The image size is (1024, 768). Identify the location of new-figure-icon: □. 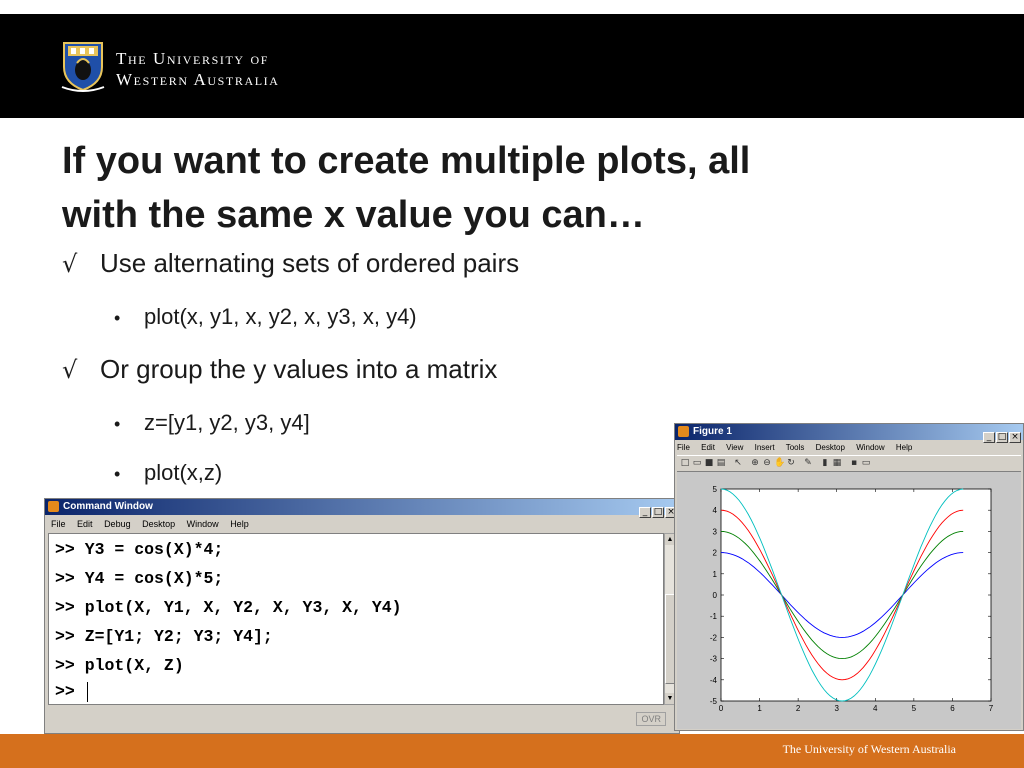
(685, 463).